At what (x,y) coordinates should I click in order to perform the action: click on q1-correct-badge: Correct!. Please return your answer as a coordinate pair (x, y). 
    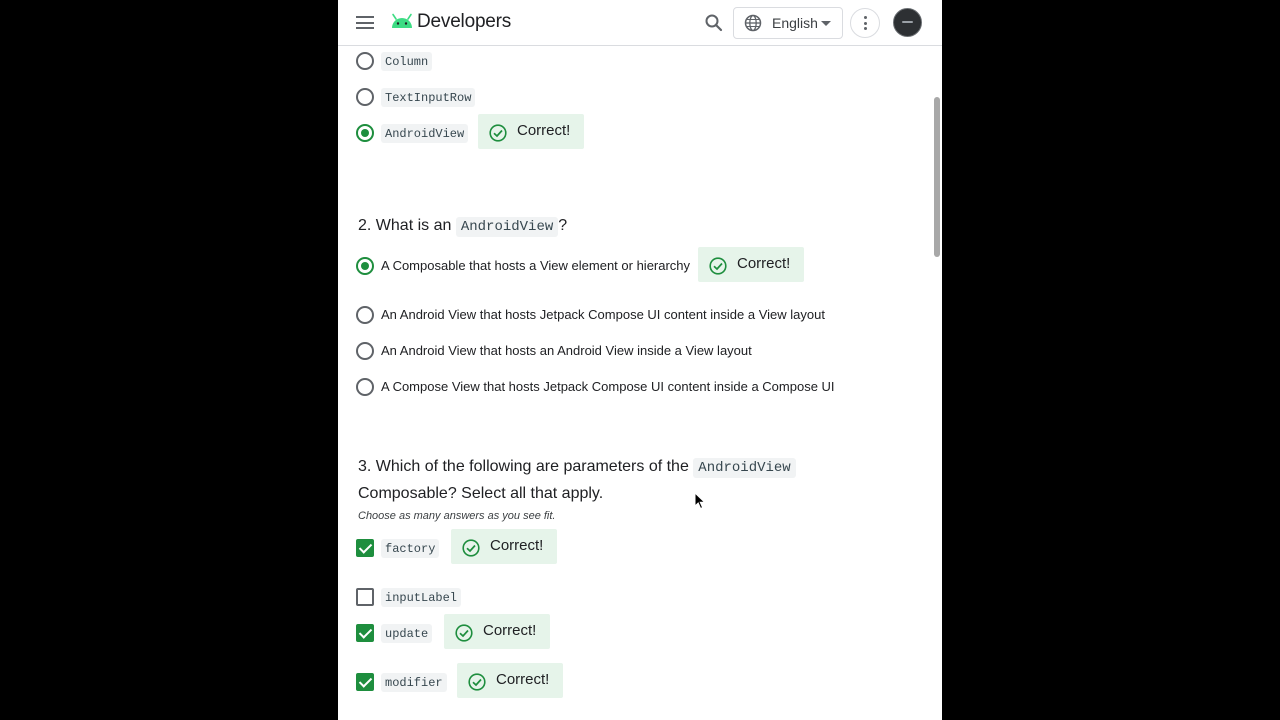
    Looking at the image, I should click on (531, 131).